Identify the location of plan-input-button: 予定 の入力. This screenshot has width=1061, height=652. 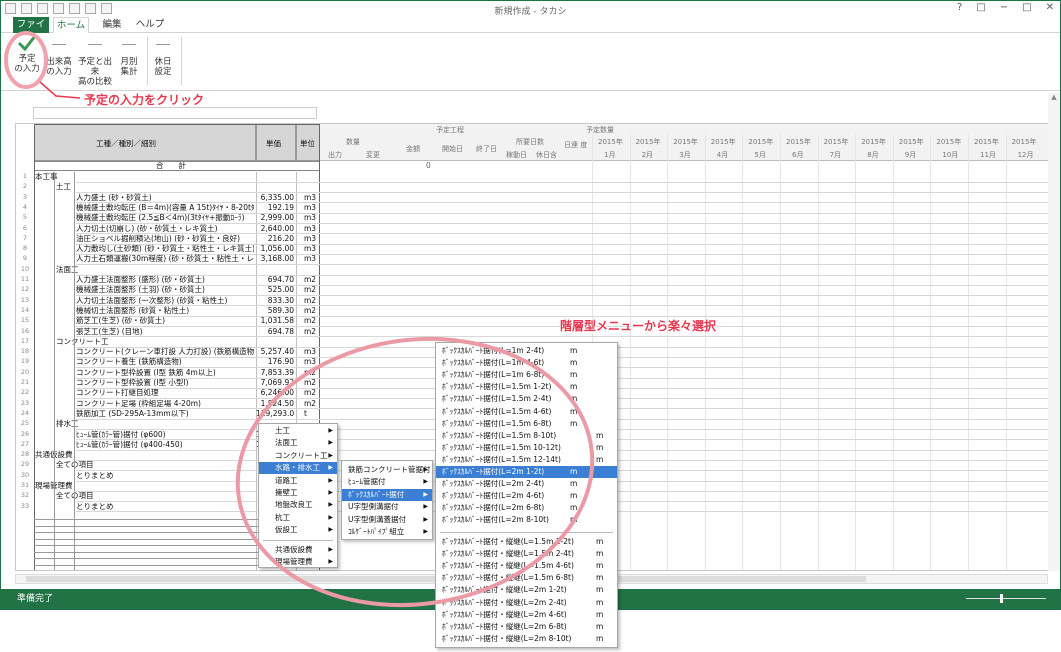
(27, 54).